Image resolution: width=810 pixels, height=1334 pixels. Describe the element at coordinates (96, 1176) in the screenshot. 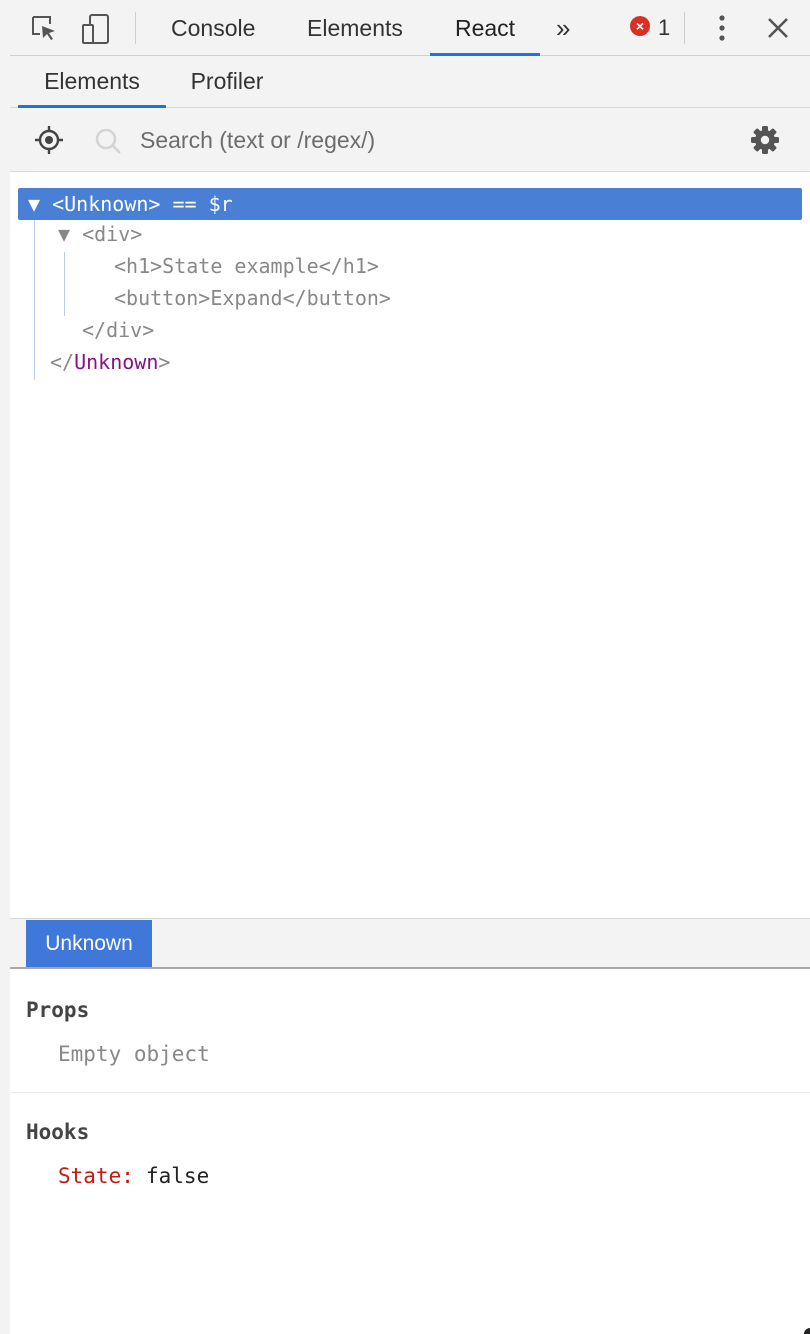

I see `hook-state-key: State:` at that location.